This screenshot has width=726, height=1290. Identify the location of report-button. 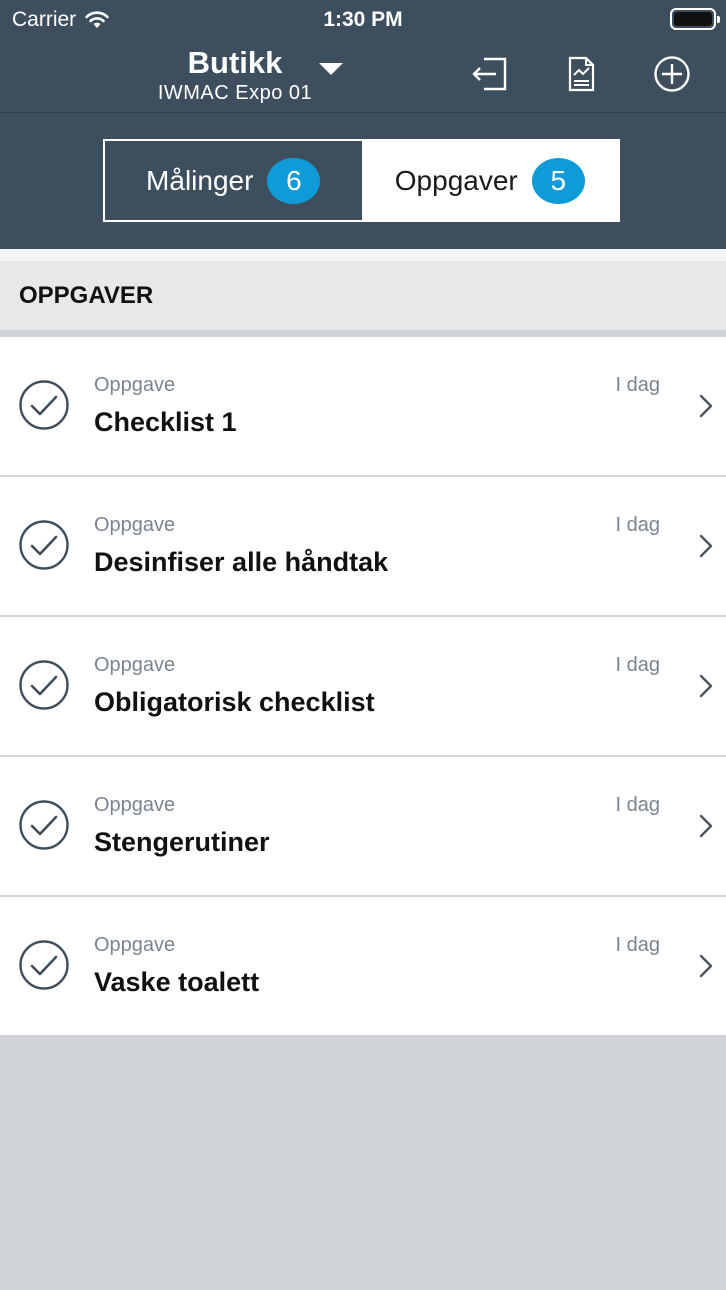
(581, 74).